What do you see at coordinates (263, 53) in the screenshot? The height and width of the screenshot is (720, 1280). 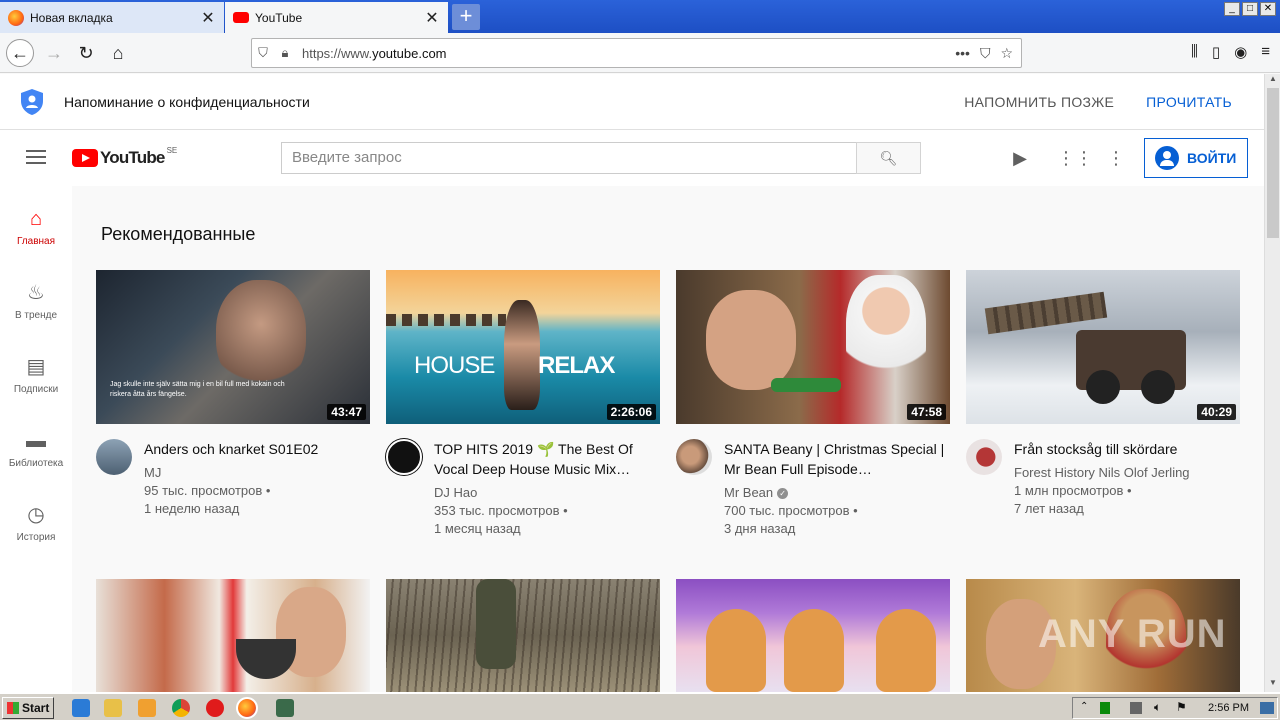 I see `tracking-shield-icon: ⛉` at bounding box center [263, 53].